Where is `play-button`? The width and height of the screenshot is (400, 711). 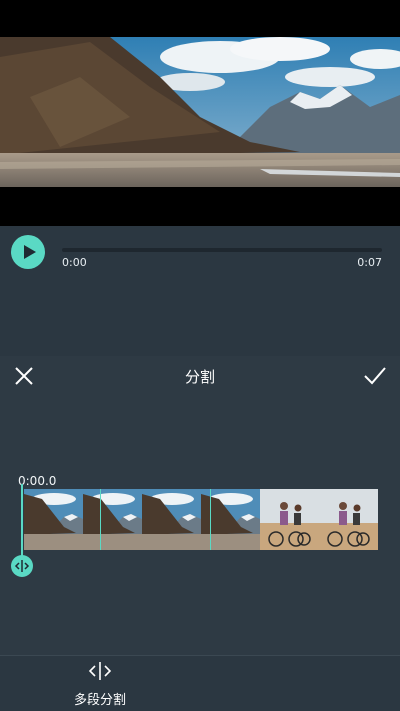 play-button is located at coordinates (28, 252).